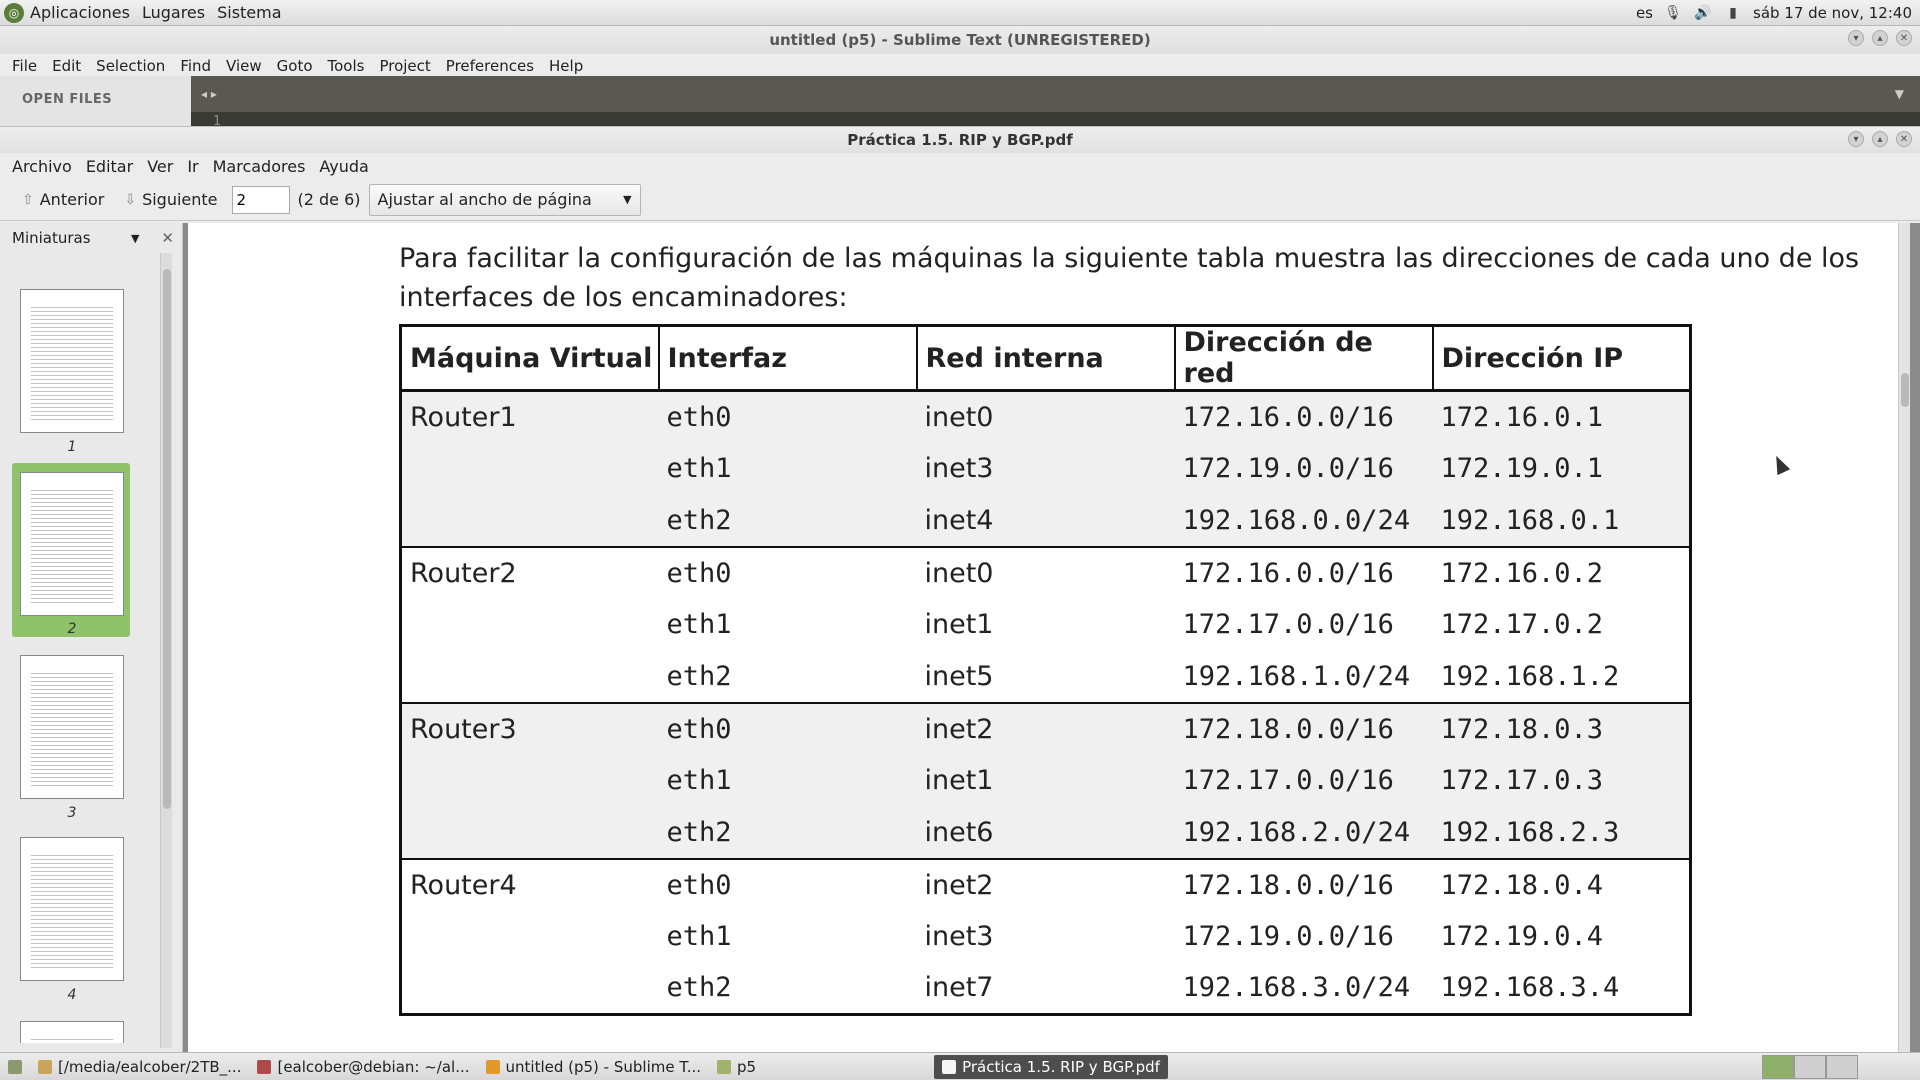 The image size is (1920, 1080). Describe the element at coordinates (244, 66) in the screenshot. I see `sublime-menu-view: View` at that location.